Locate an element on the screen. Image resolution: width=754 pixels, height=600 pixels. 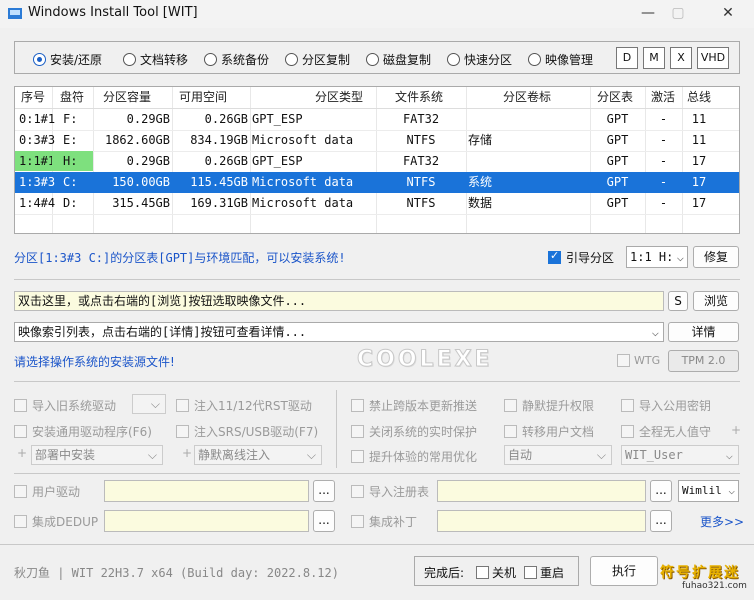
after-complete-label: 完成后: is located at coordinates (444, 573).